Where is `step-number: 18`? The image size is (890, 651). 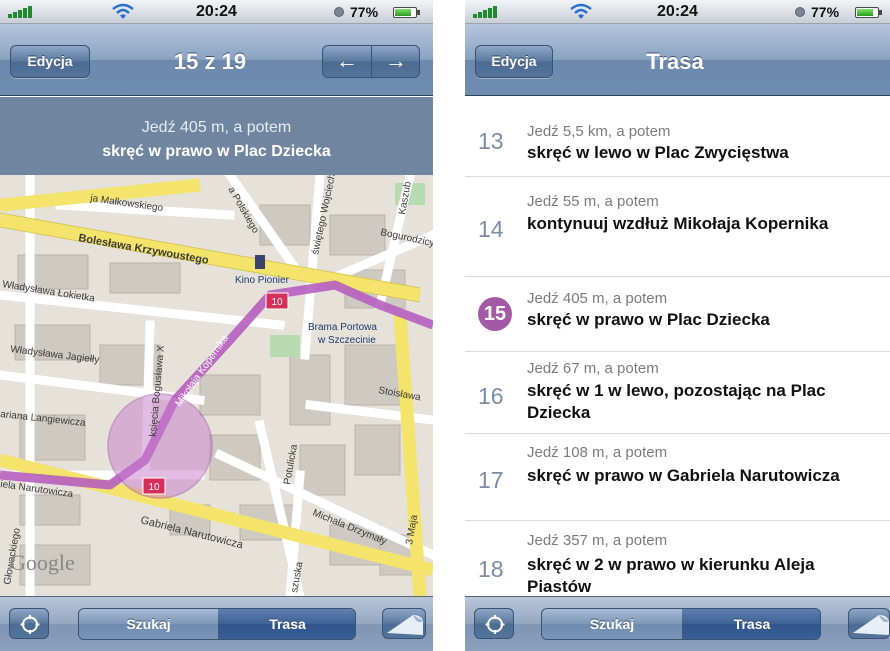 step-number: 18 is located at coordinates (491, 569).